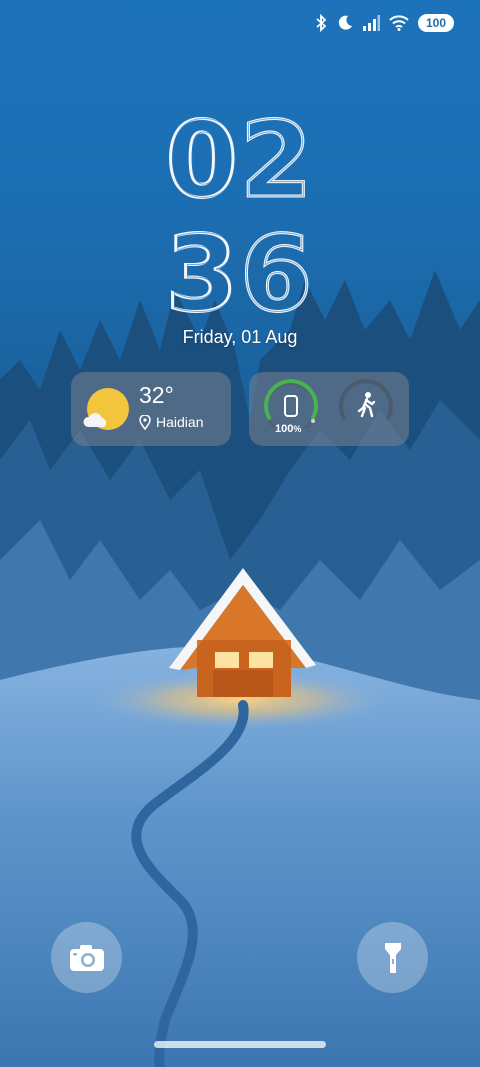 This screenshot has height=1067, width=480. I want to click on clock-hours-stripe: 02, so click(240, 162).